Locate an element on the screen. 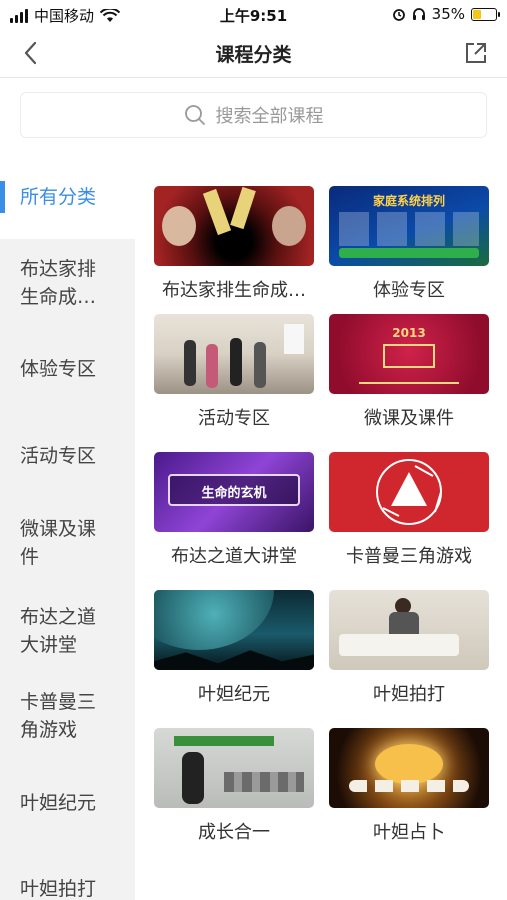 The image size is (507, 900). search-placeholder: 搜索全部课程 is located at coordinates (269, 116).